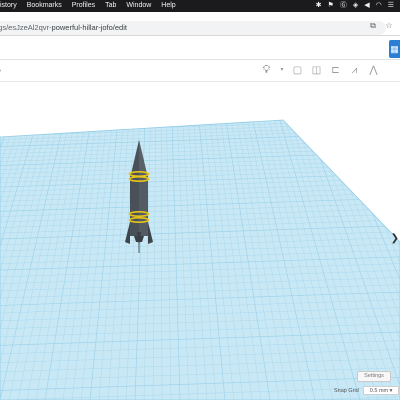 The image size is (400, 400). Describe the element at coordinates (331, 6) in the screenshot. I see `flag-icon: ⚑` at that location.